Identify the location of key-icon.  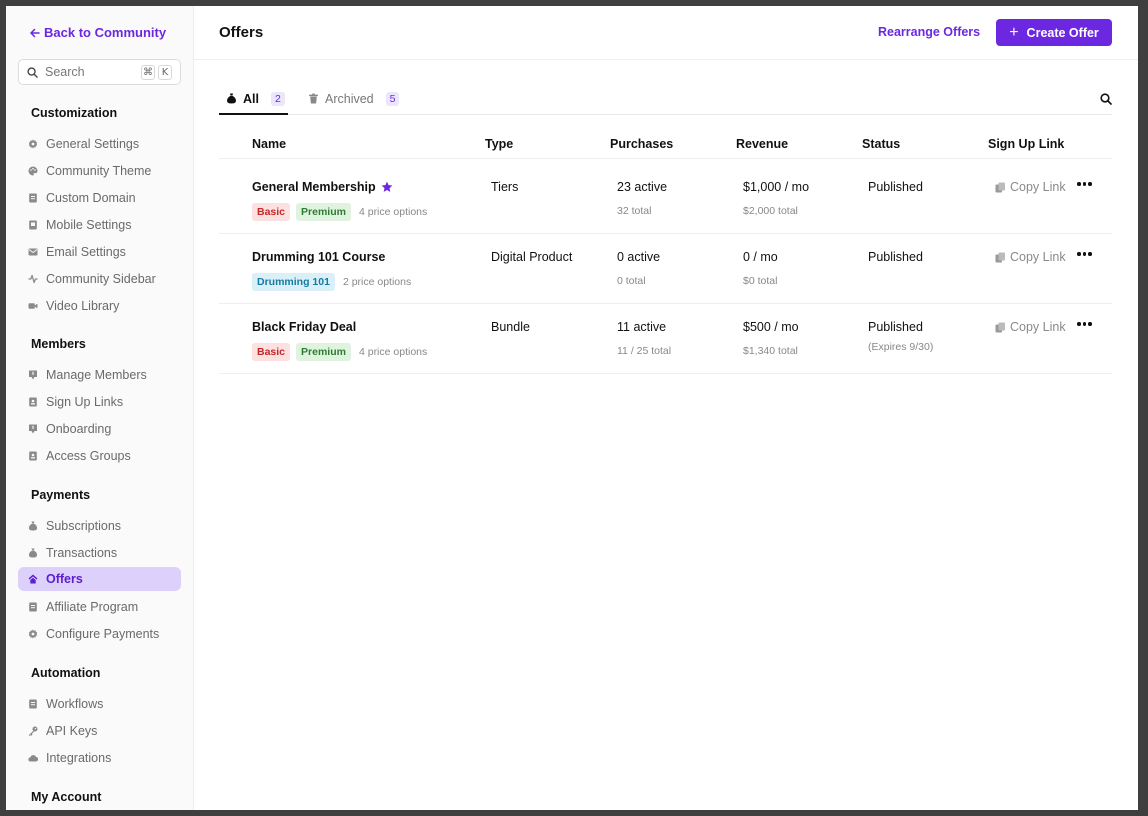
(33, 731).